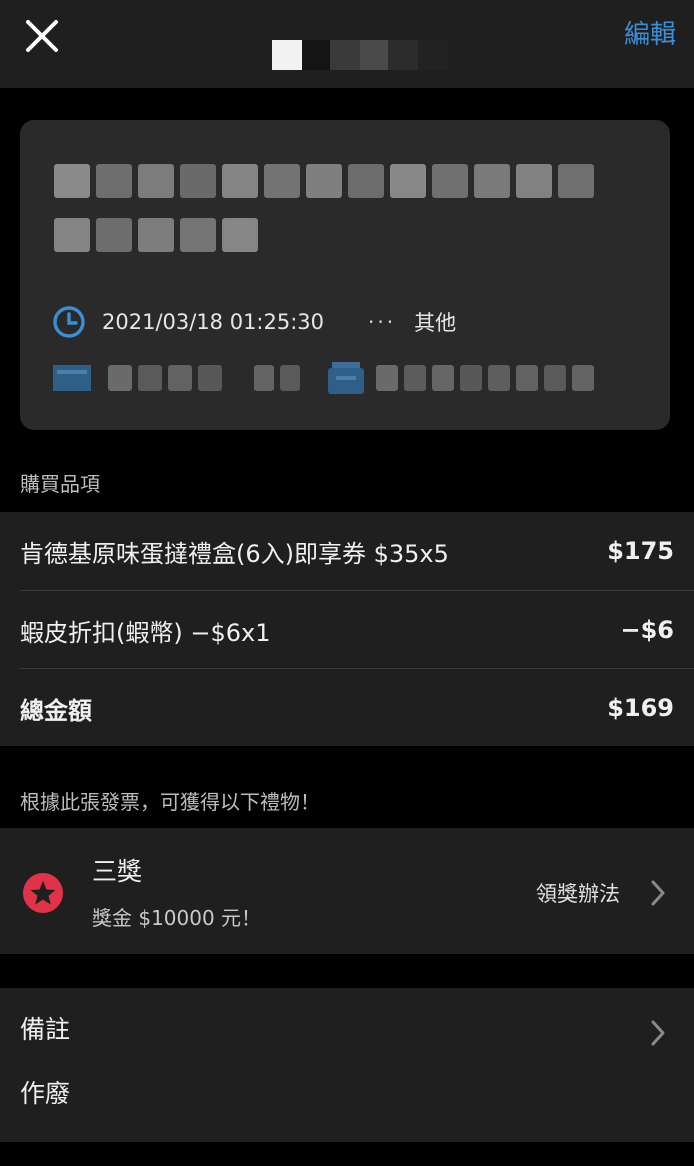 The height and width of the screenshot is (1166, 694). What do you see at coordinates (324, 181) in the screenshot?
I see `seller-name-redacted` at bounding box center [324, 181].